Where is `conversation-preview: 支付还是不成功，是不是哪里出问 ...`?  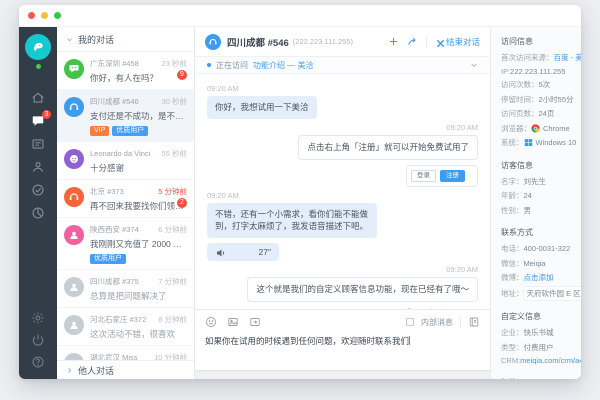 conversation-preview: 支付还是不成功，是不是哪里出问 ... is located at coordinates (138, 116).